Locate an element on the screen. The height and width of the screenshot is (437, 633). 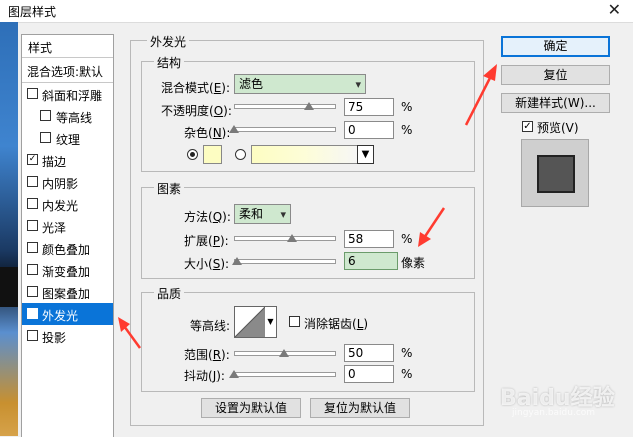
annotation-arrow-size is located at coordinates (432, 227).